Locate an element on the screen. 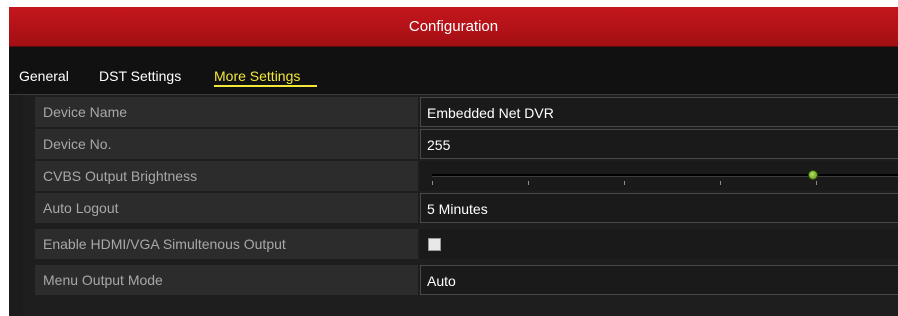 The height and width of the screenshot is (316, 898). tab-dst-settings: DST Settings is located at coordinates (140, 76).